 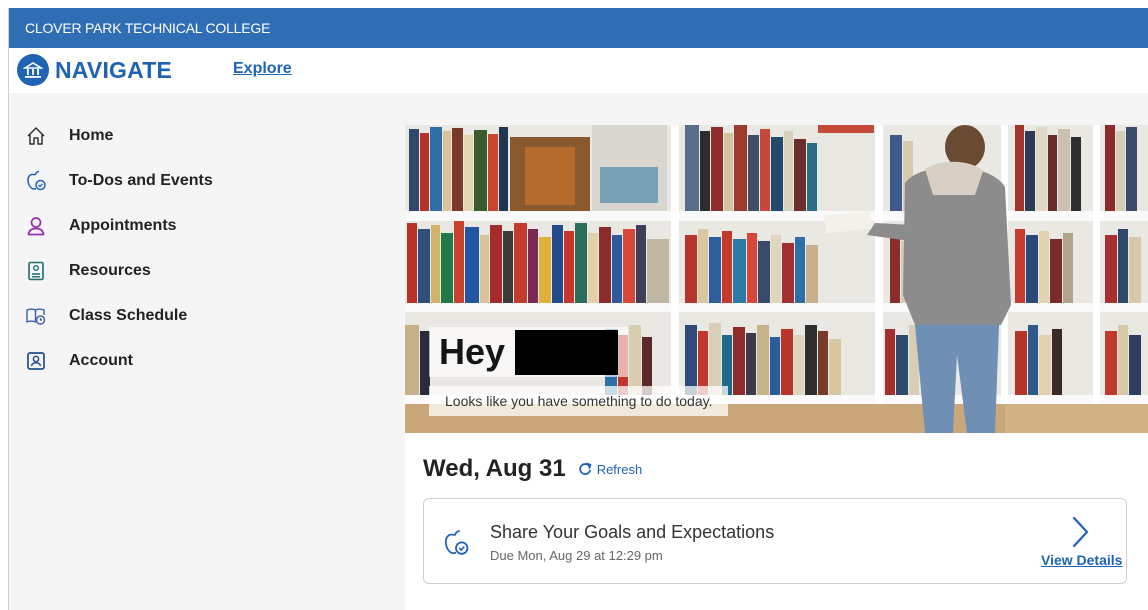 I want to click on greeting-box: Hey, so click(x=529, y=352).